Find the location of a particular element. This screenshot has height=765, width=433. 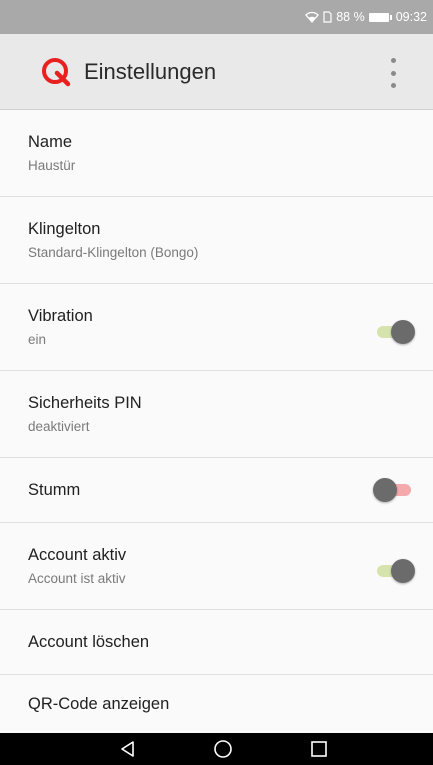

navigation-bar is located at coordinates (216, 749).